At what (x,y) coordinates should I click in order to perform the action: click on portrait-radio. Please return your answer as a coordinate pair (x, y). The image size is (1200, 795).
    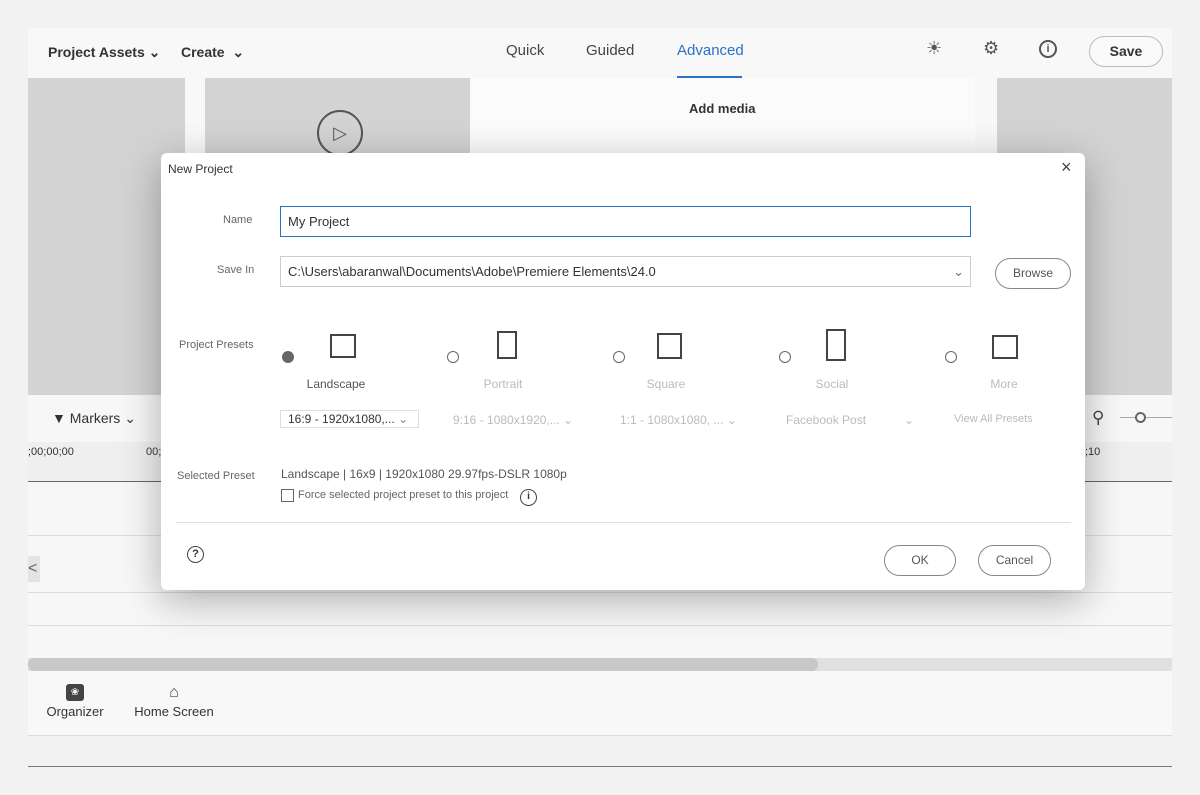
    Looking at the image, I should click on (453, 357).